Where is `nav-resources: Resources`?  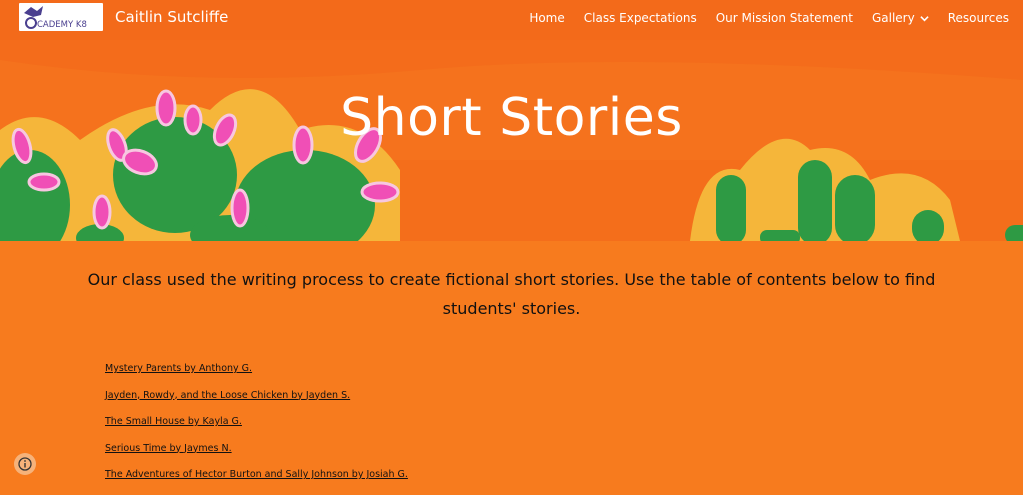
nav-resources: Resources is located at coordinates (978, 18).